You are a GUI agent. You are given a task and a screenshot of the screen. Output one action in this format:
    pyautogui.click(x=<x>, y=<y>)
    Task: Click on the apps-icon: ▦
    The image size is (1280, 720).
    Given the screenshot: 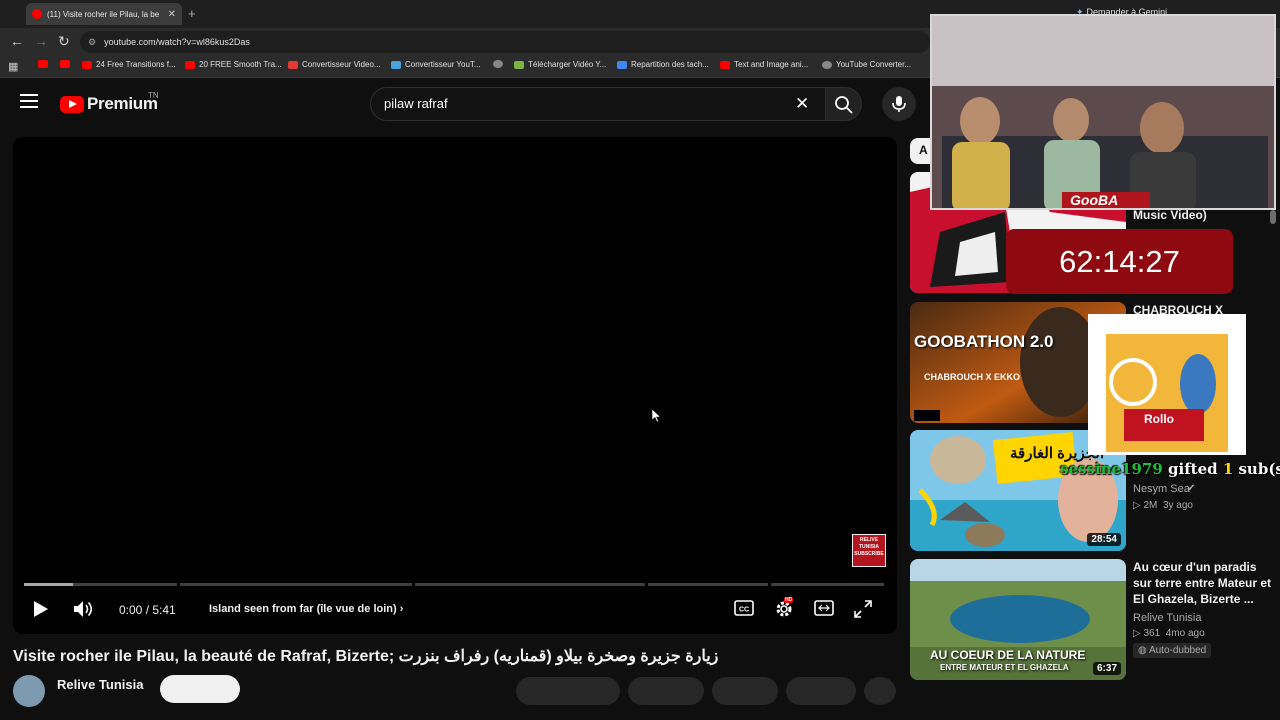 What is the action you would take?
    pyautogui.click(x=13, y=66)
    